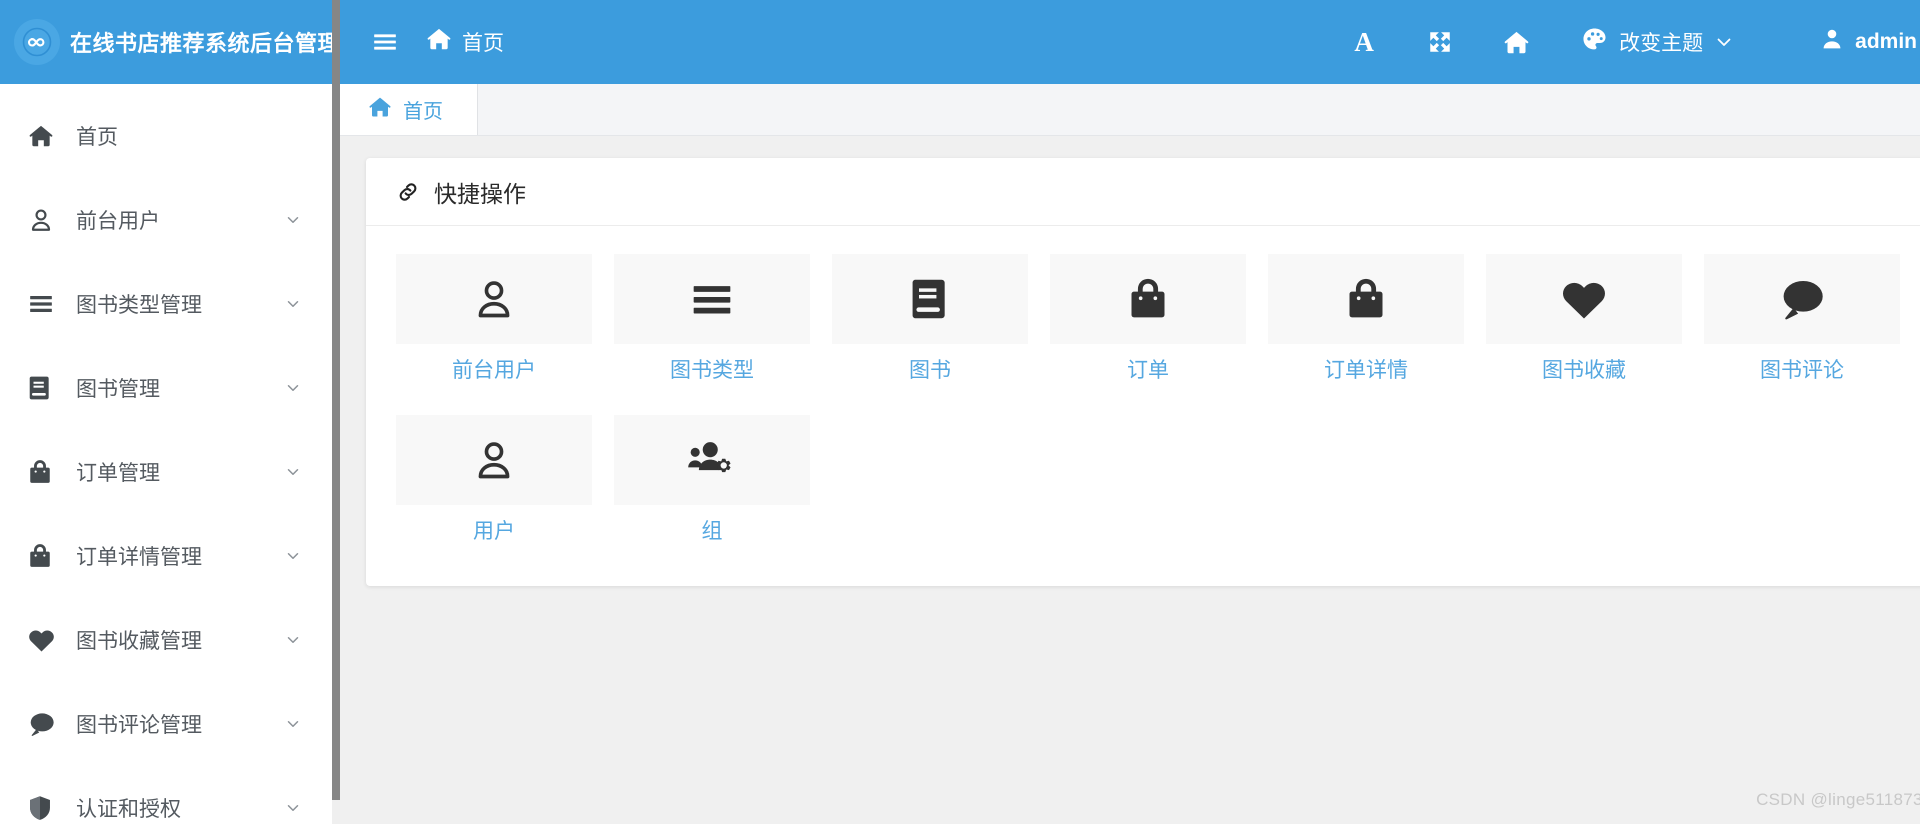  What do you see at coordinates (336, 400) in the screenshot?
I see `sidebar-scrollbar-thumb` at bounding box center [336, 400].